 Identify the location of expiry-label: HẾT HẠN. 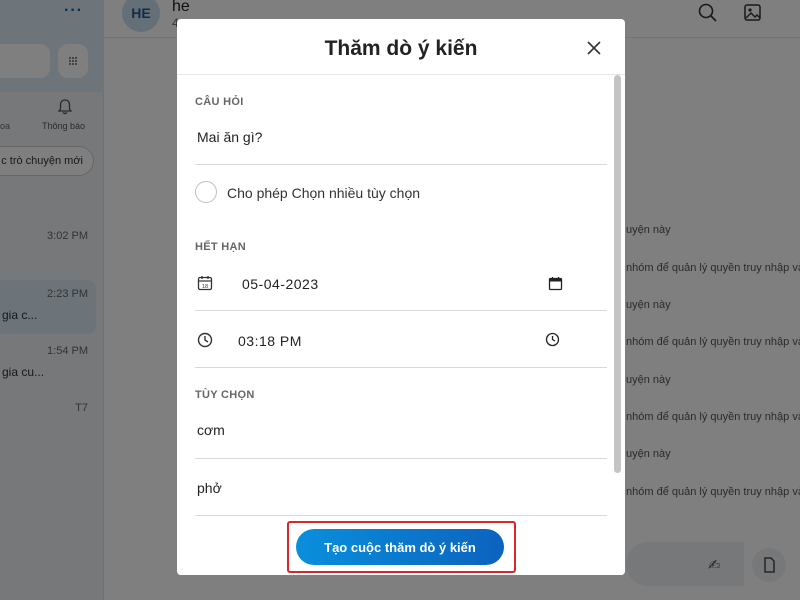
(220, 247).